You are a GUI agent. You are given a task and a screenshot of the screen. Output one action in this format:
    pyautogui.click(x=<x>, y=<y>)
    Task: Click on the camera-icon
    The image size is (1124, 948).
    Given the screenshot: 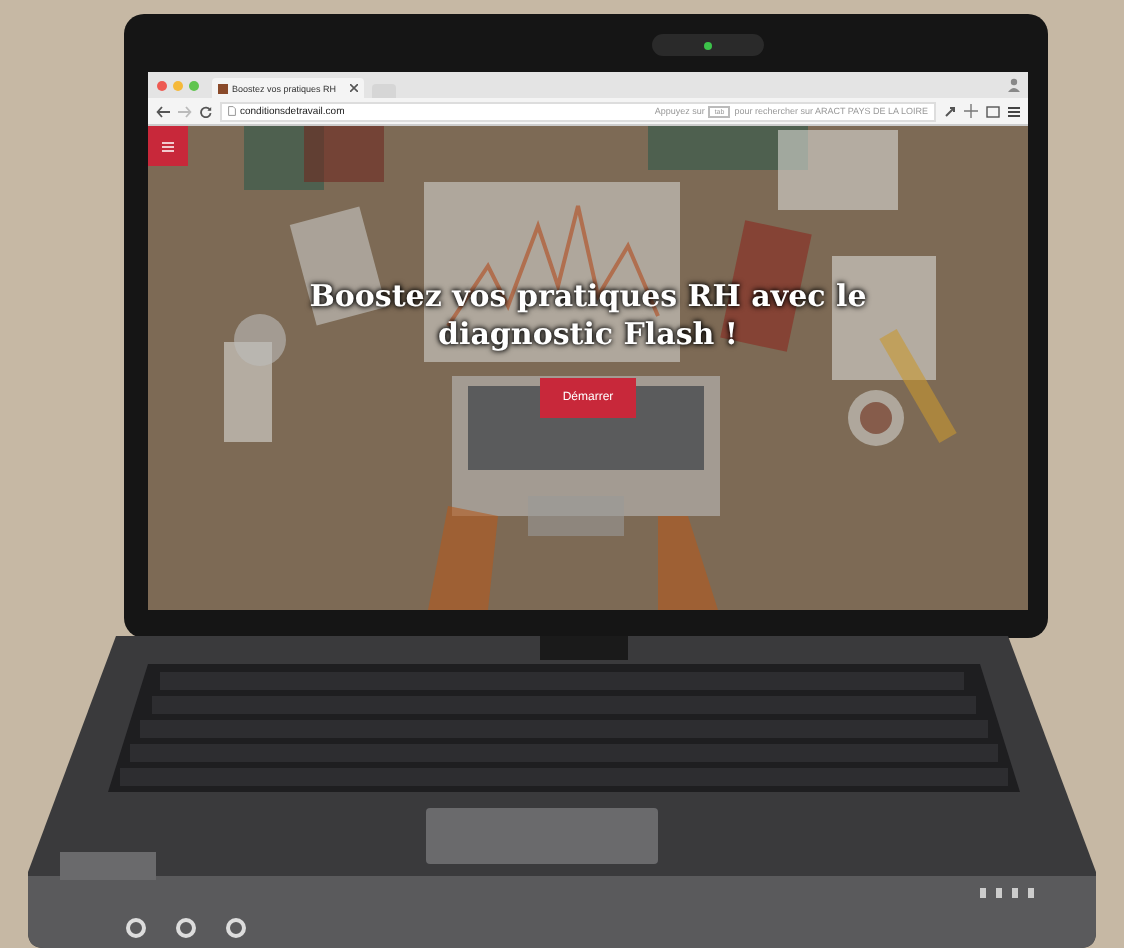 What is the action you would take?
    pyautogui.click(x=708, y=45)
    